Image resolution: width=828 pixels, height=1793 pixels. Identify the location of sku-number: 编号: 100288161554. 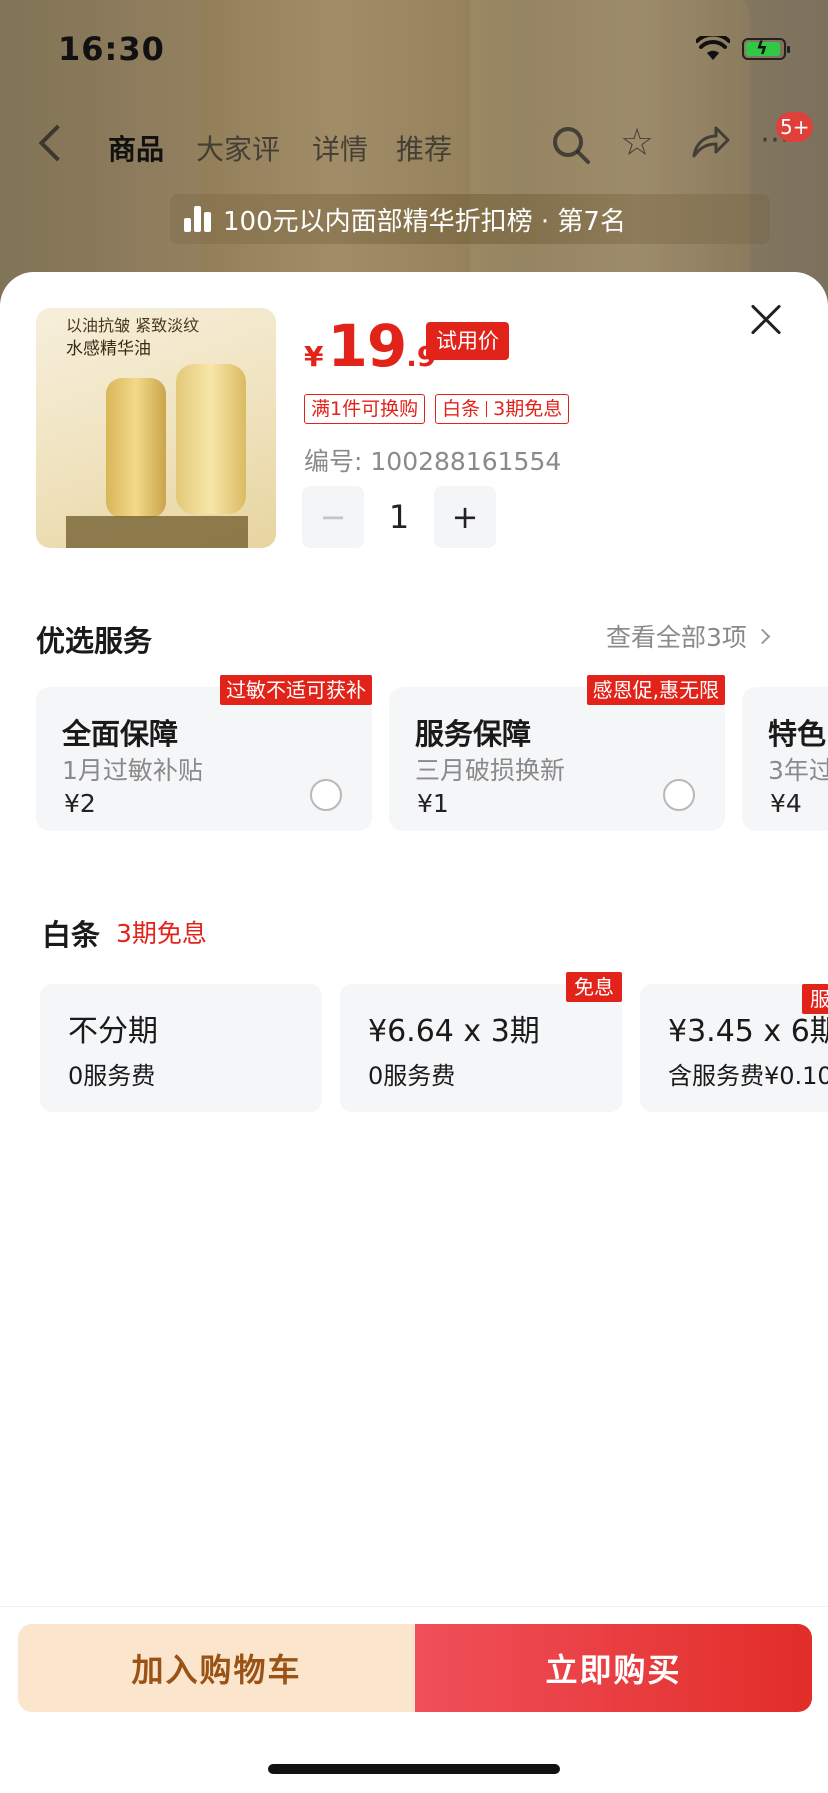
(432, 460).